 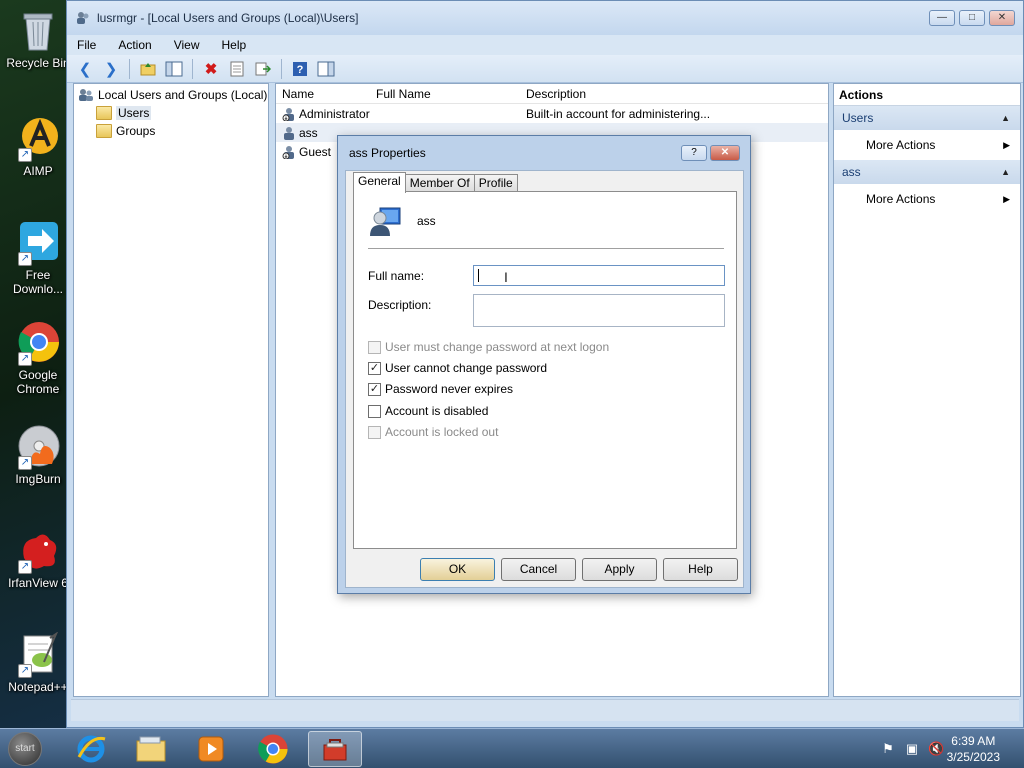 What do you see at coordinates (237, 69) in the screenshot?
I see `properties-icon` at bounding box center [237, 69].